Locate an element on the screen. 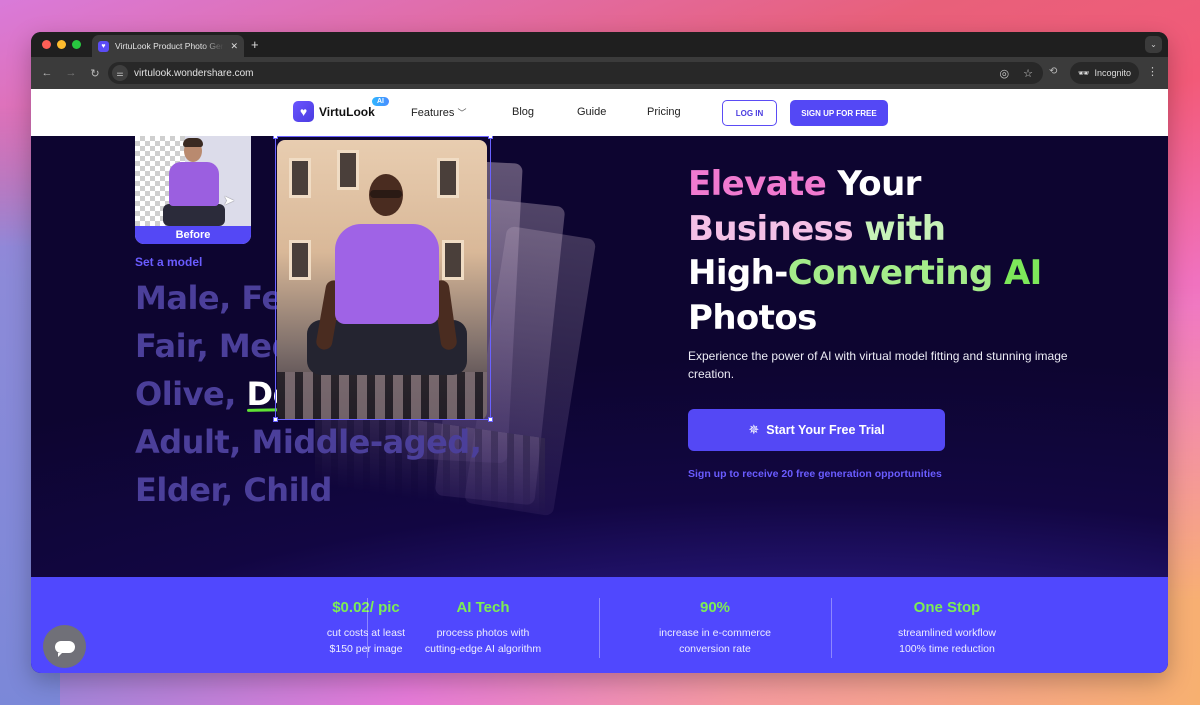  sparkle-icon: ✵ is located at coordinates (754, 429).